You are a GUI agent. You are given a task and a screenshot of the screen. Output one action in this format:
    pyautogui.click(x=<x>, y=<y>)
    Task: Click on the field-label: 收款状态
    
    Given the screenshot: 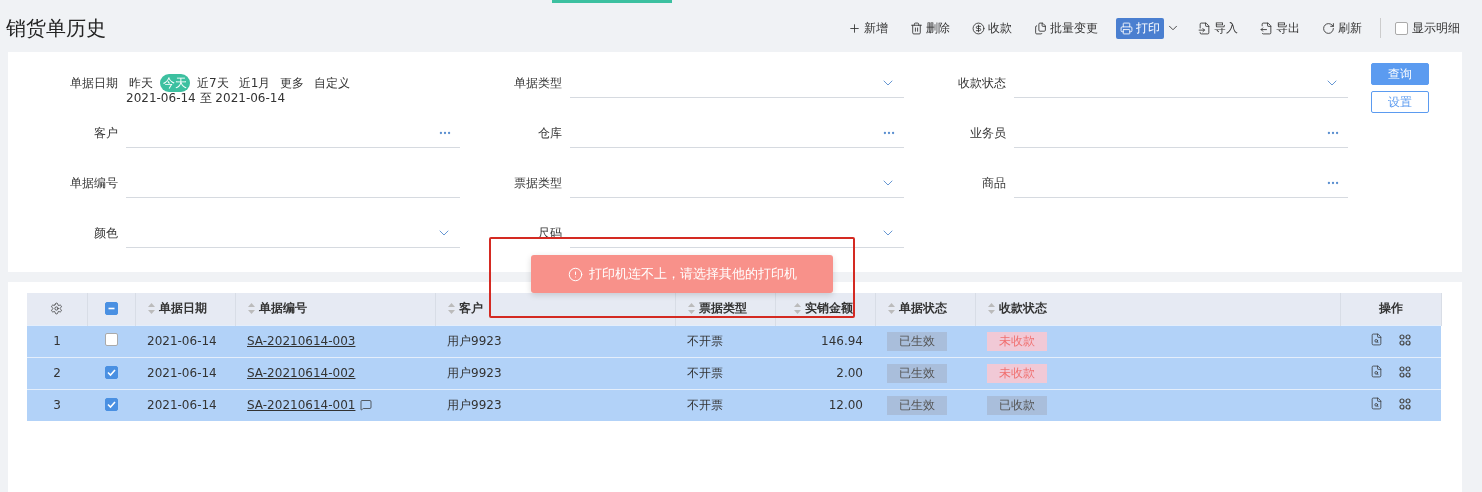 What is the action you would take?
    pyautogui.click(x=982, y=83)
    